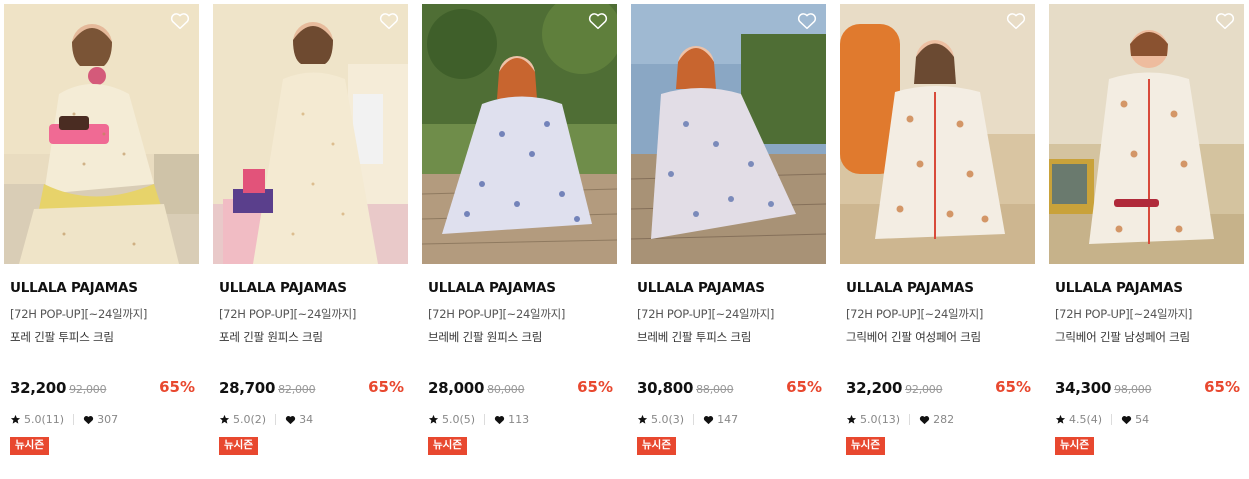 The height and width of the screenshot is (479, 1249). What do you see at coordinates (665, 388) in the screenshot?
I see `sale-price: 30,800` at bounding box center [665, 388].